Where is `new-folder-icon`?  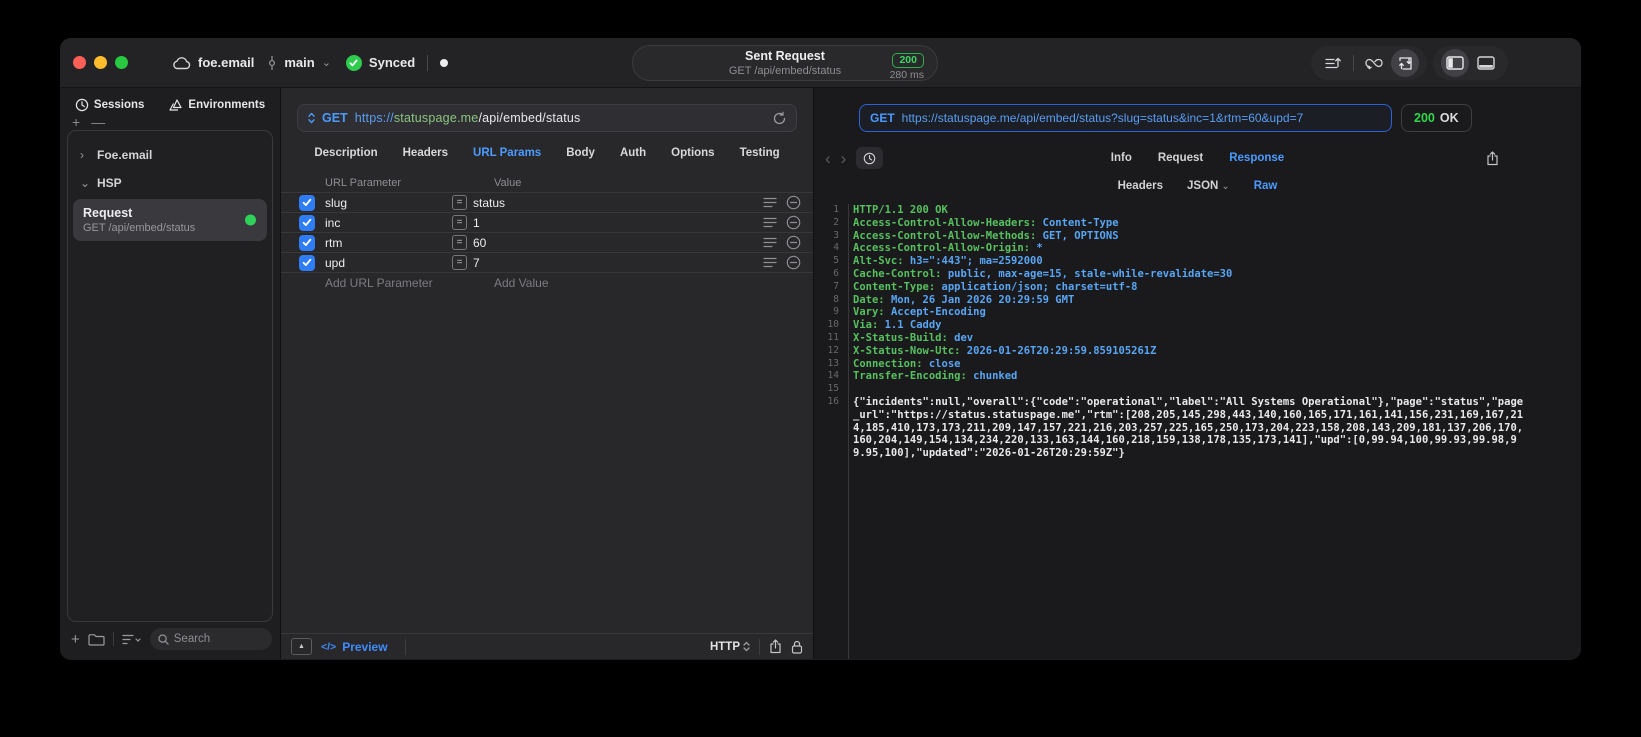
new-folder-icon is located at coordinates (96, 639).